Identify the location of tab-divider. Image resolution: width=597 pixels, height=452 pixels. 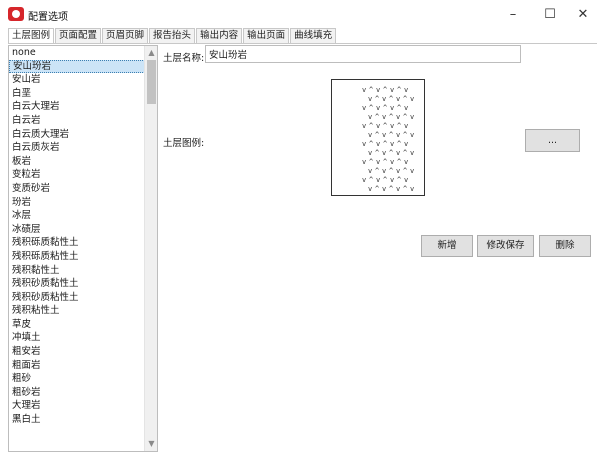
(302, 43).